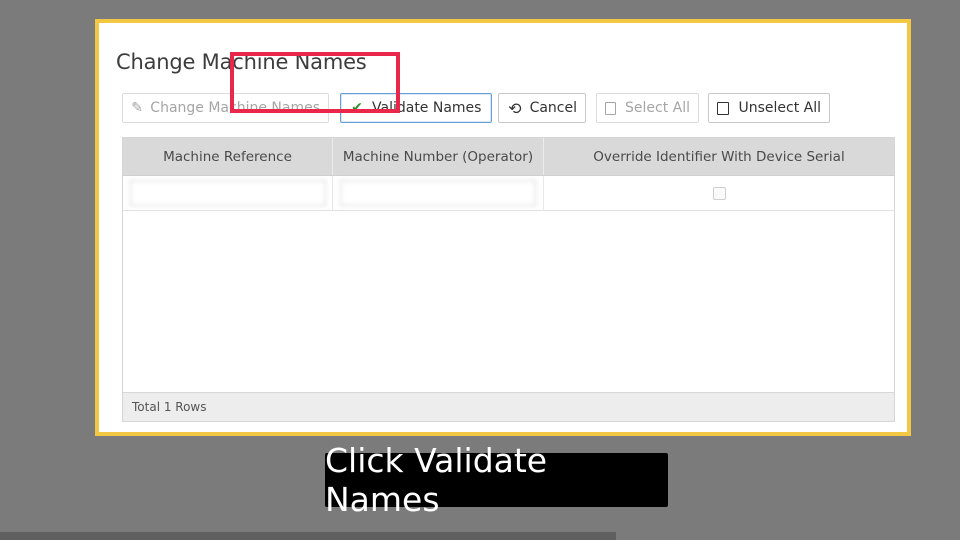 This screenshot has height=540, width=960. What do you see at coordinates (723, 108) in the screenshot?
I see `checkbox-empty-icon` at bounding box center [723, 108].